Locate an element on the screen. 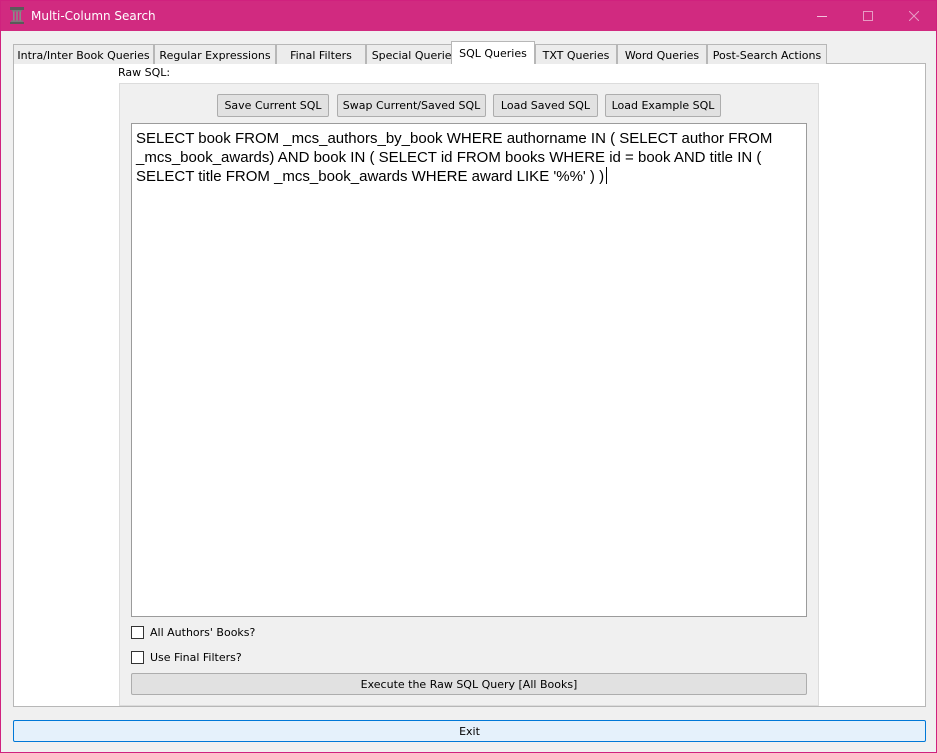 Image resolution: width=937 pixels, height=753 pixels. minimize-icon is located at coordinates (822, 16).